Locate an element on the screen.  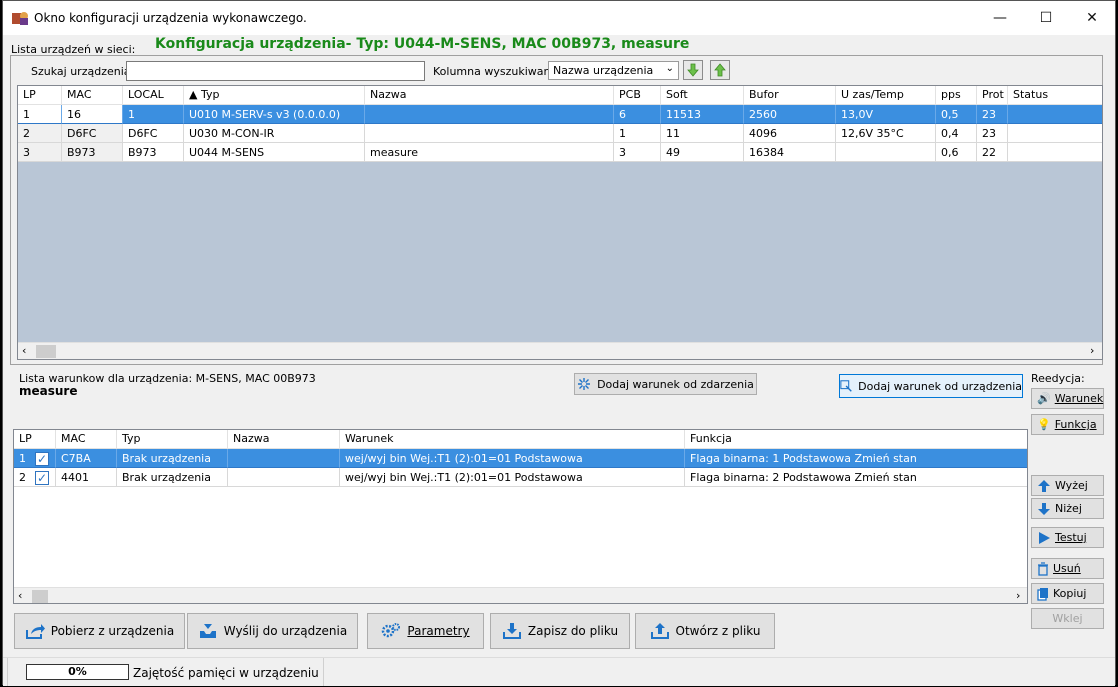
send-to-device-button: Wyślij do urządzenia is located at coordinates (272, 631).